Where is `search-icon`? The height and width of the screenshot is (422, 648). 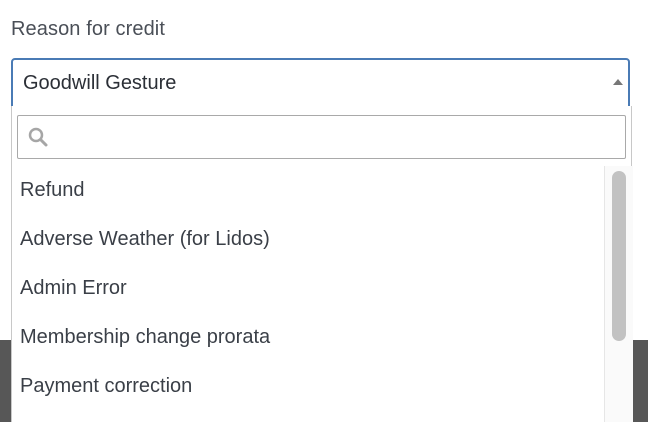 search-icon is located at coordinates (38, 137).